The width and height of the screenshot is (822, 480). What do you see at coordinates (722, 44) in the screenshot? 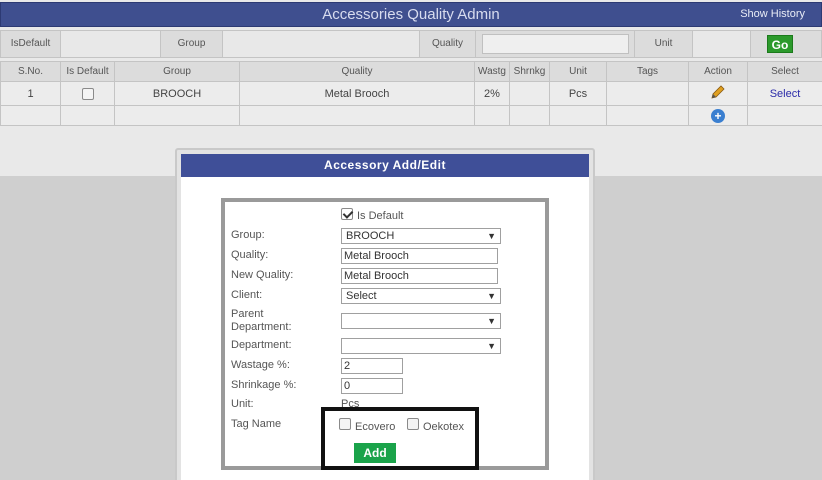
I see `filter-unit-field` at bounding box center [722, 44].